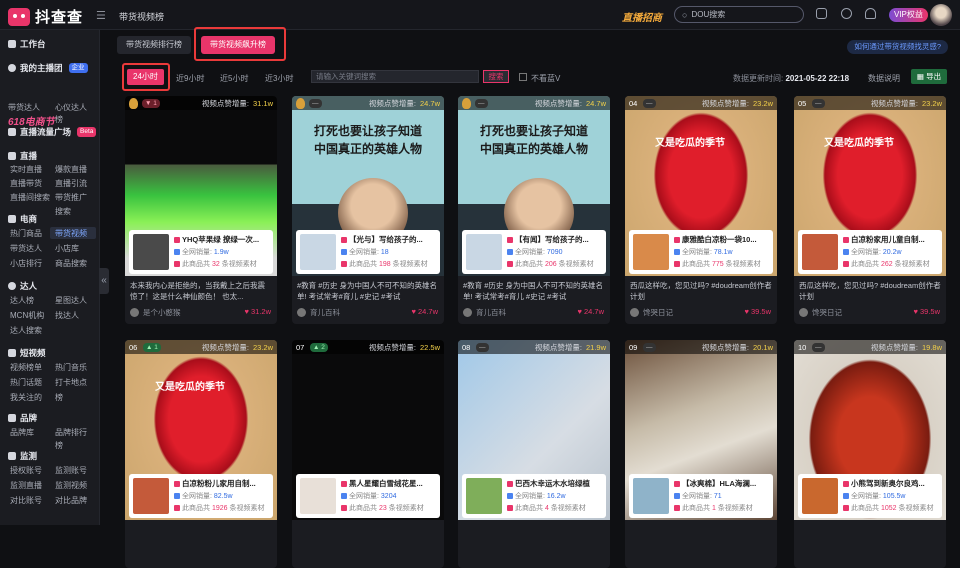 The width and height of the screenshot is (960, 568). I want to click on product-card: YHQ苹果绿 撩绿一次... 全网销量: 1.9w 此商品共 32 条视频素材, so click(201, 252).